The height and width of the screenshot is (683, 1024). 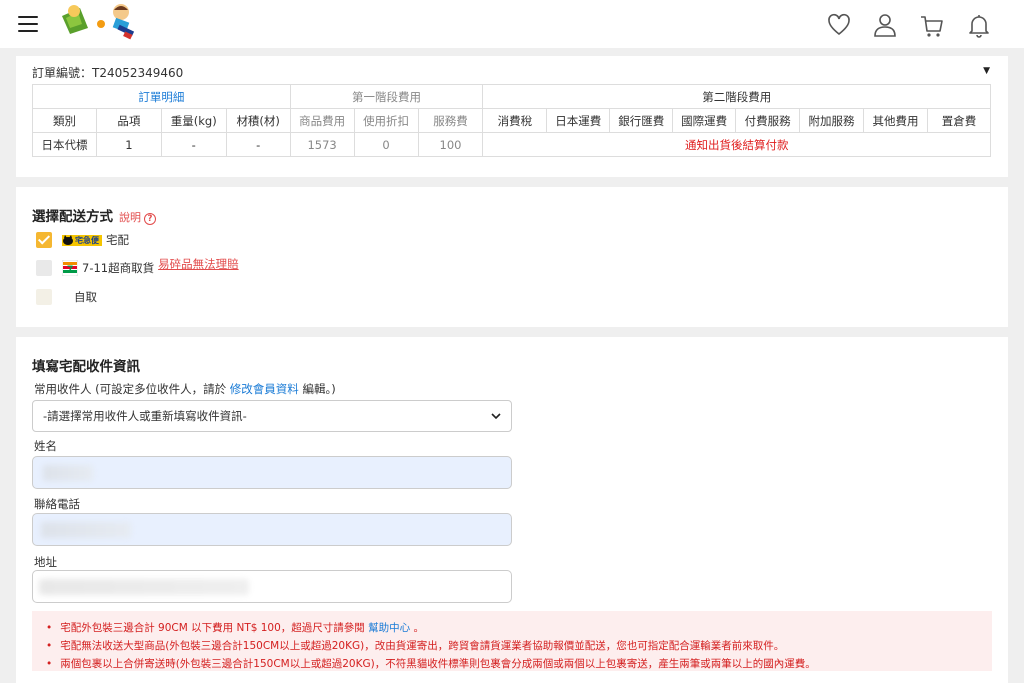 I want to click on stage1-fee-header: 第一階段費用, so click(x=386, y=96).